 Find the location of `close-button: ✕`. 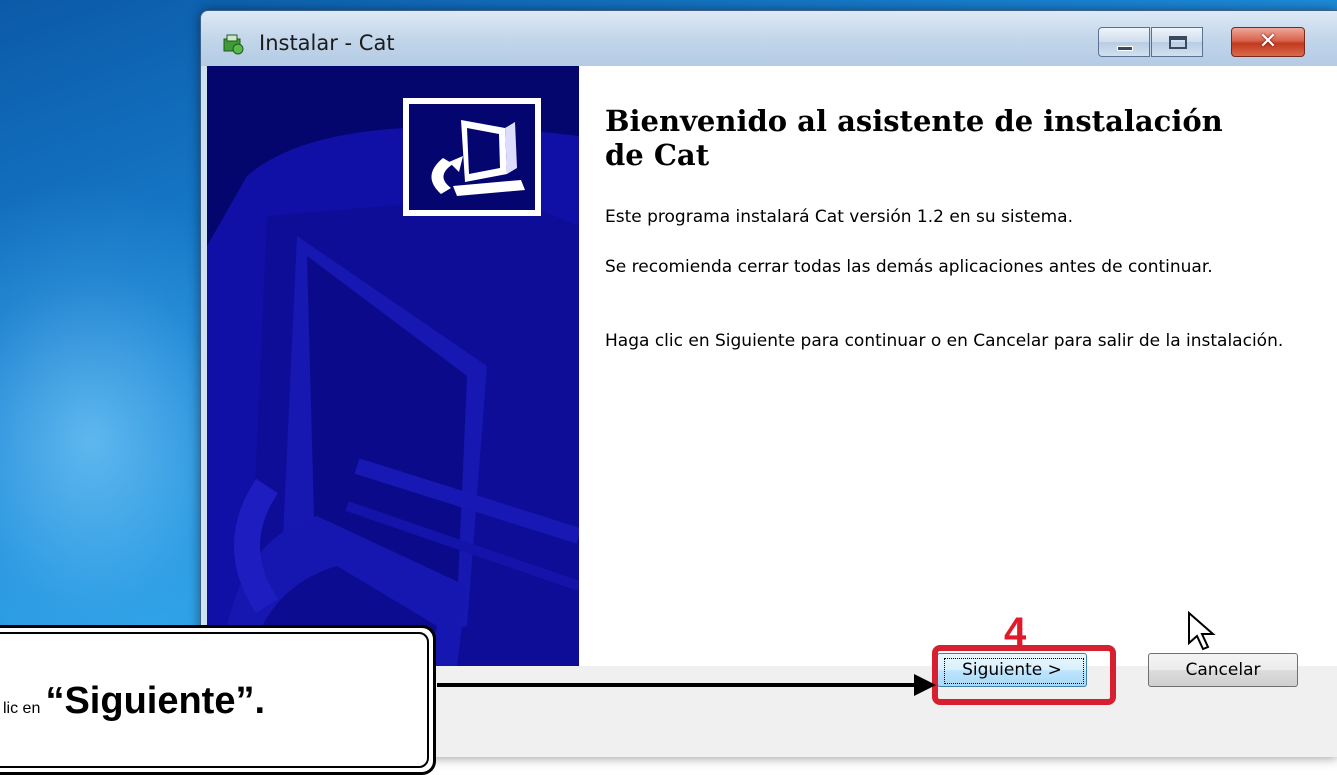

close-button: ✕ is located at coordinates (1268, 42).